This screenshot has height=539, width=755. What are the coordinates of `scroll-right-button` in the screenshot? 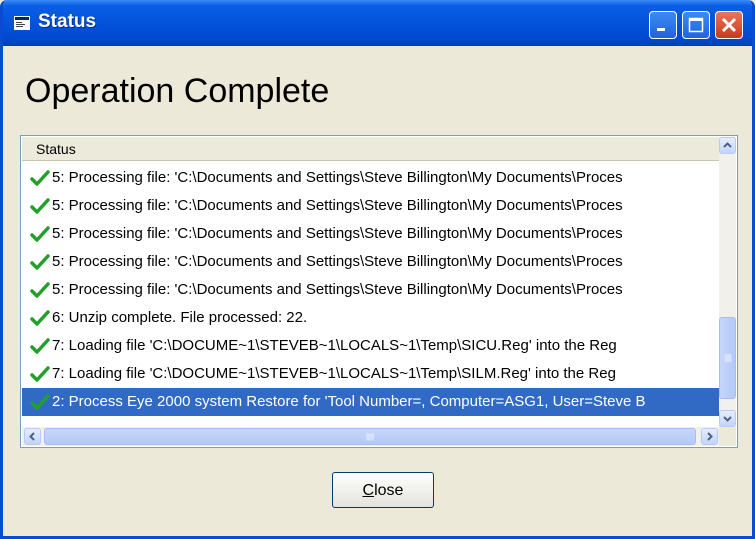 It's located at (709, 436).